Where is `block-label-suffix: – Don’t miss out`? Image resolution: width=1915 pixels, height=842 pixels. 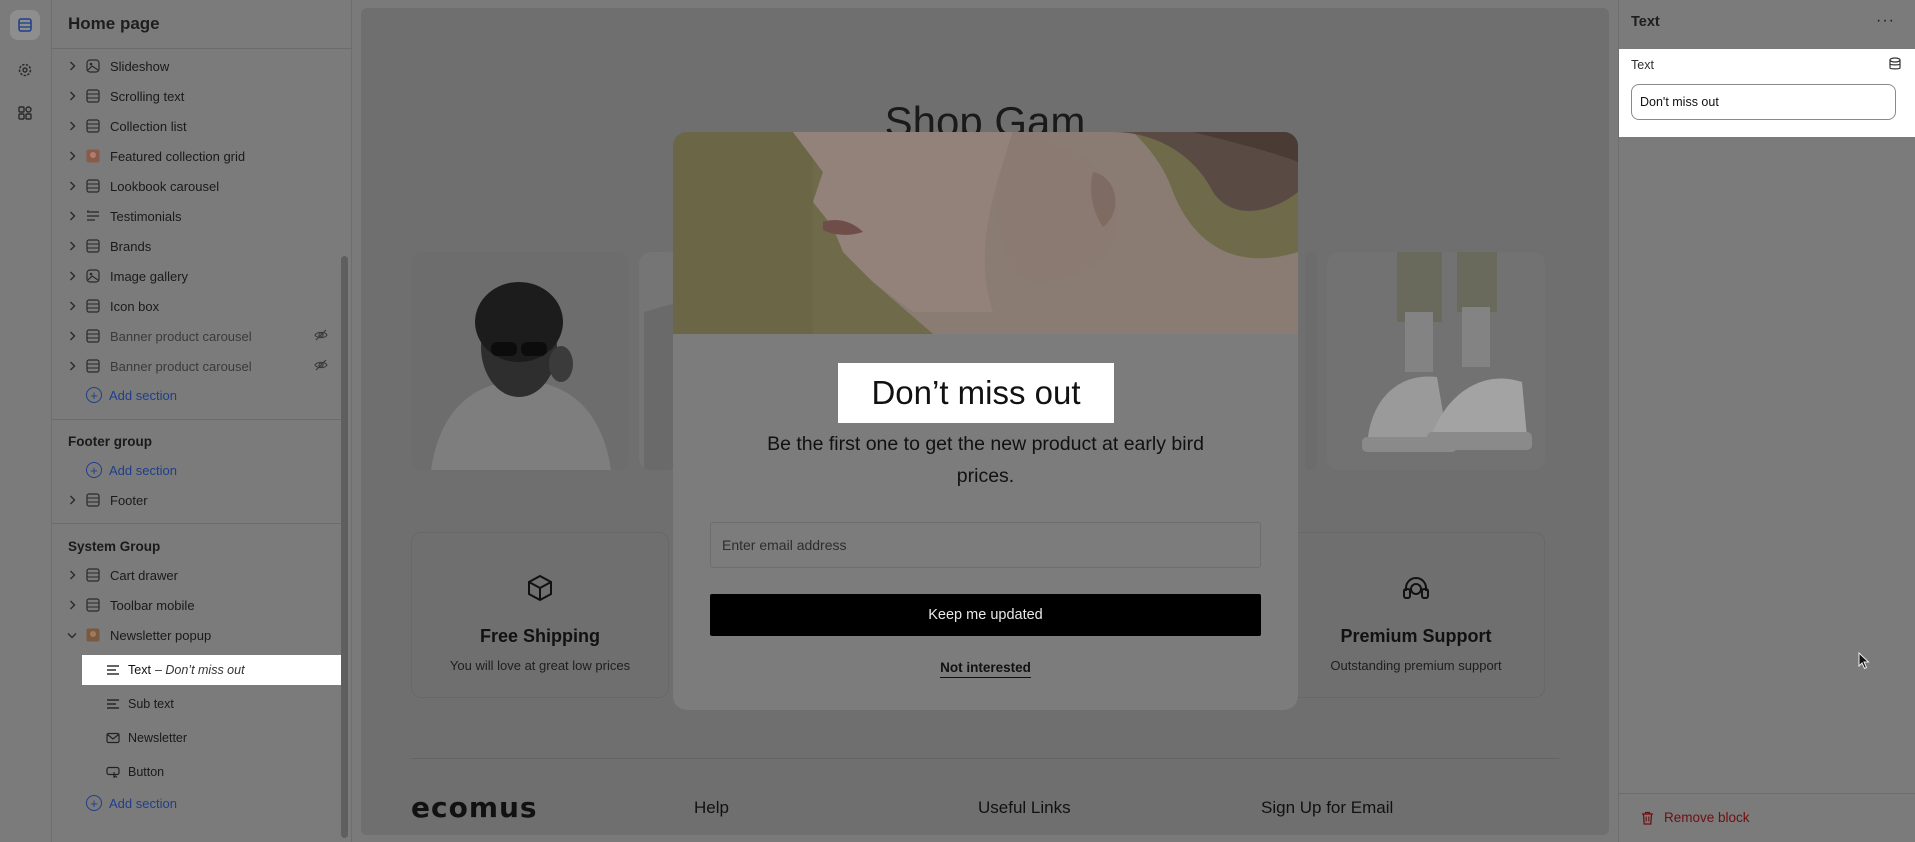
block-label-suffix: – Don’t miss out is located at coordinates (199, 670).